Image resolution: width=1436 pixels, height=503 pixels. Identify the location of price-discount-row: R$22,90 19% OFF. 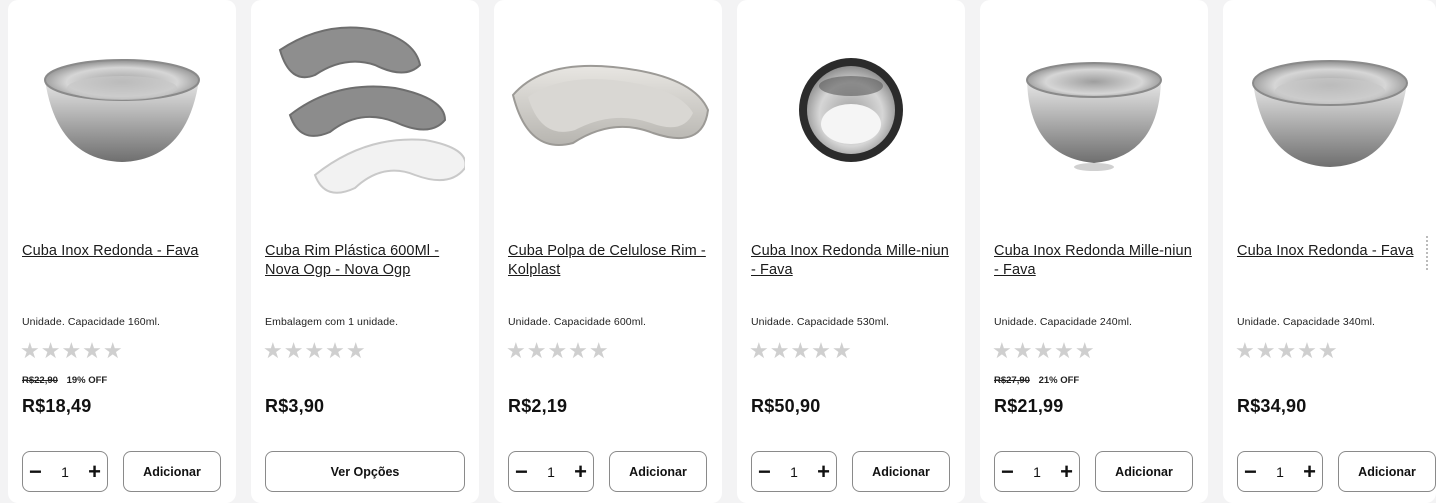
(64, 380).